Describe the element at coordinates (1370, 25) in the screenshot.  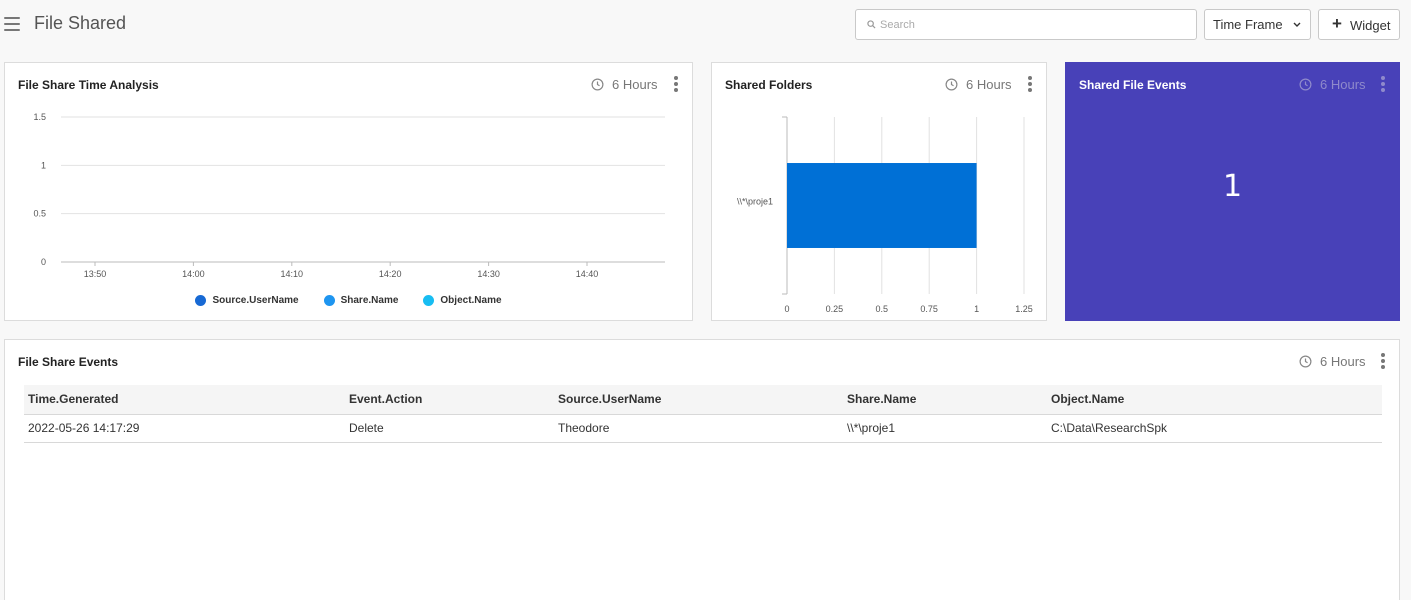
I see `add-widget-label: Widget` at that location.